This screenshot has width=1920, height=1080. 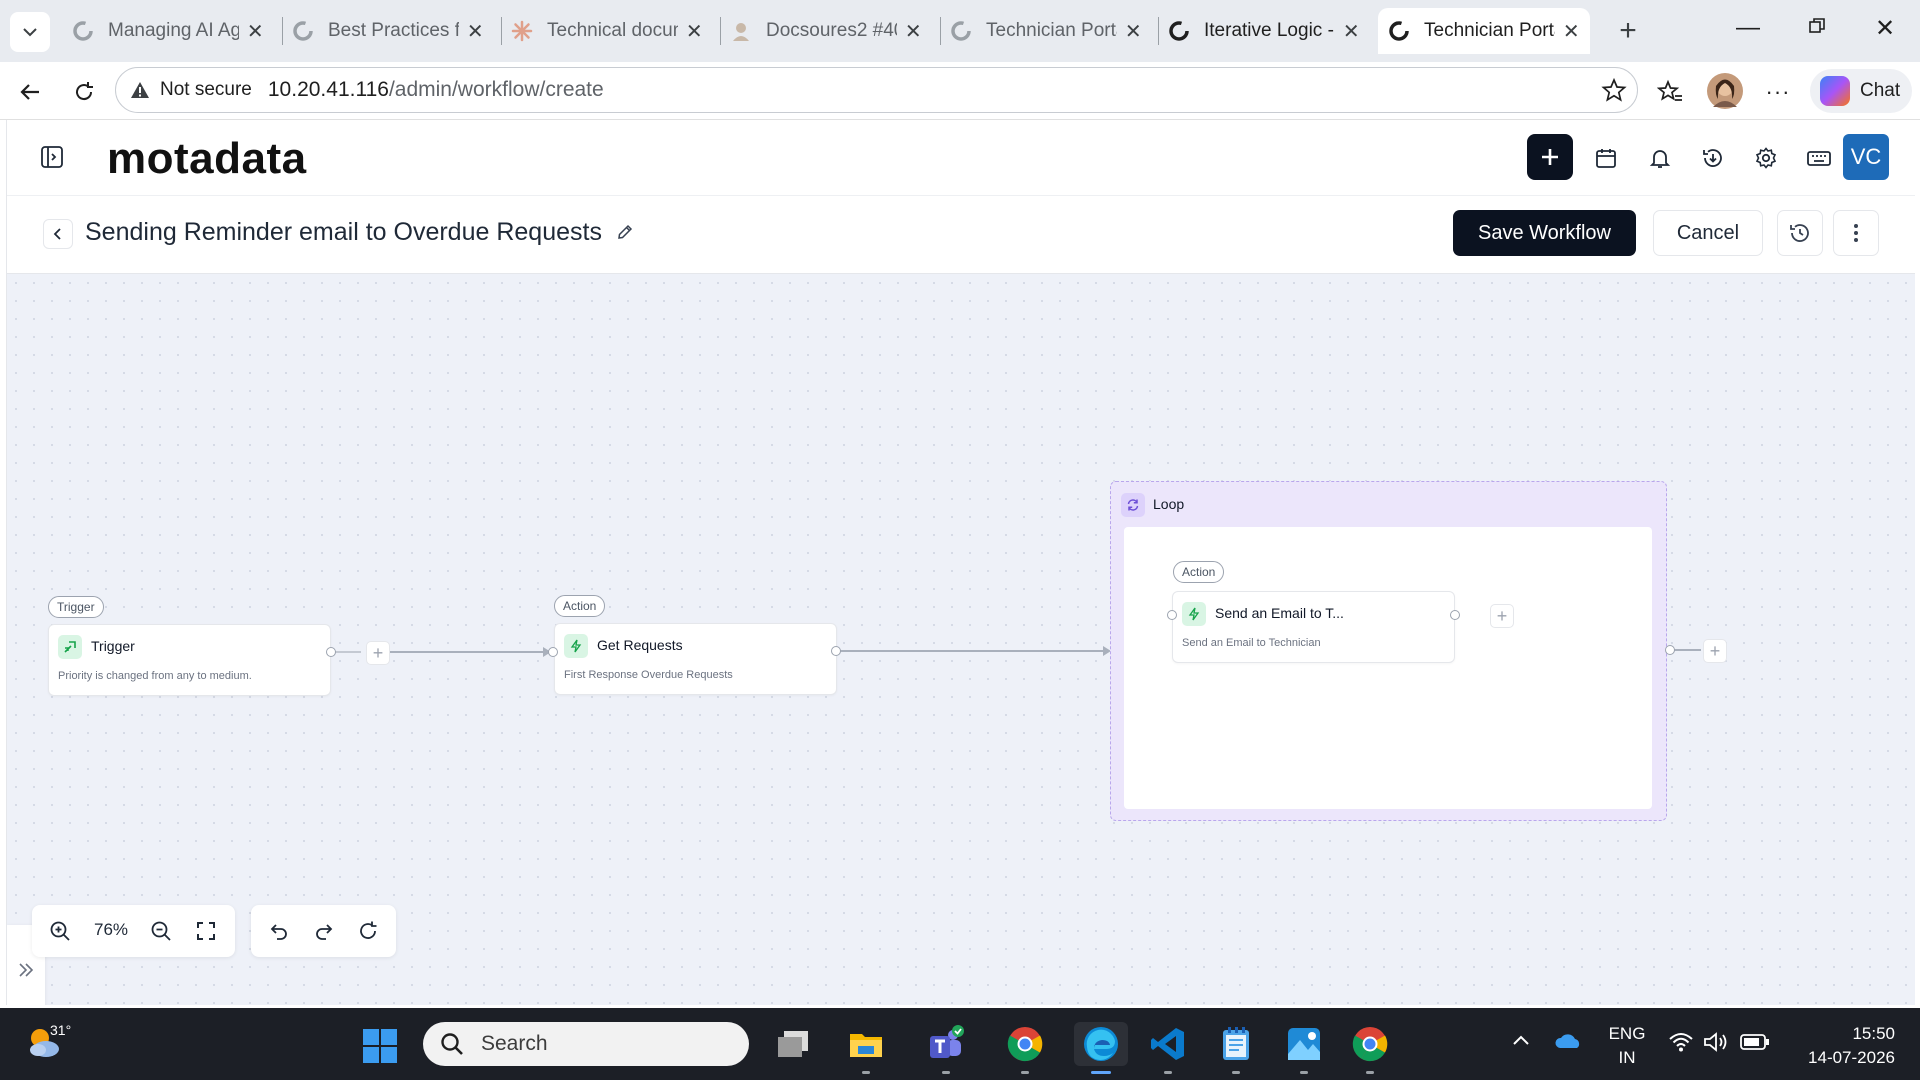 I want to click on settings-button, so click(x=1766, y=158).